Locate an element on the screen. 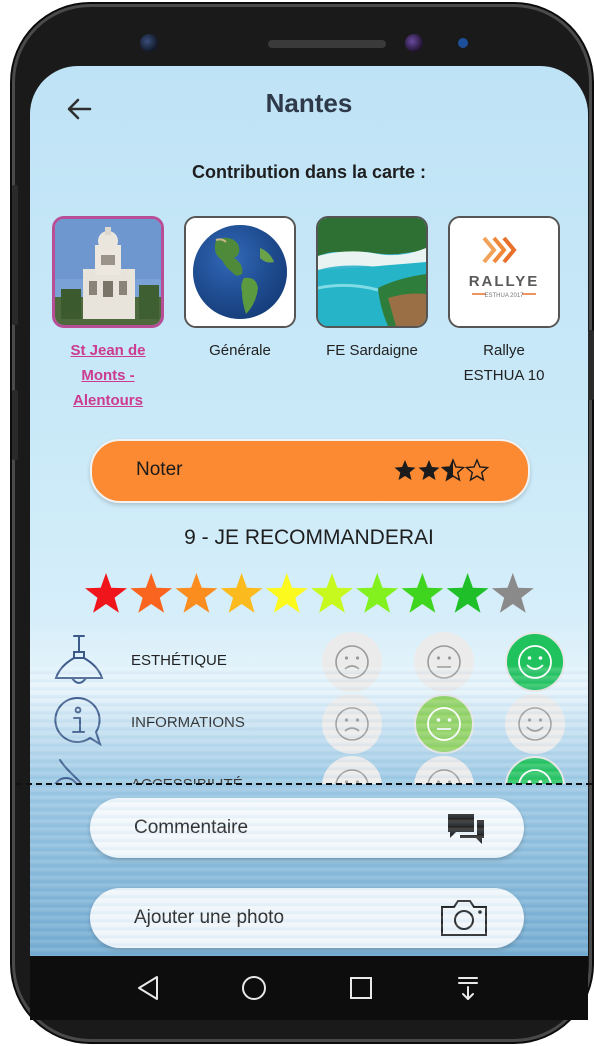 Image resolution: width=594 pixels, height=1046 pixels. map-label-line: FE Sardaigne is located at coordinates (372, 350).